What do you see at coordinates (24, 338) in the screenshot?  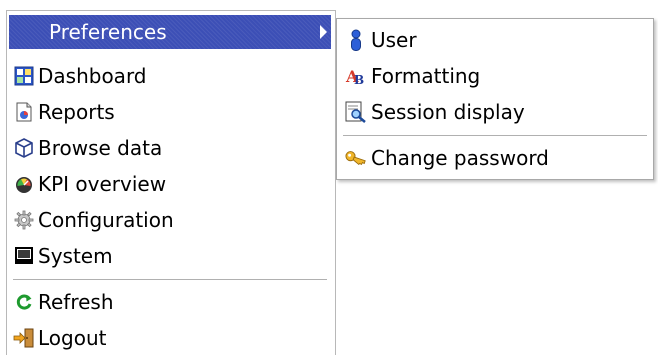 I see `logout-door-icon` at bounding box center [24, 338].